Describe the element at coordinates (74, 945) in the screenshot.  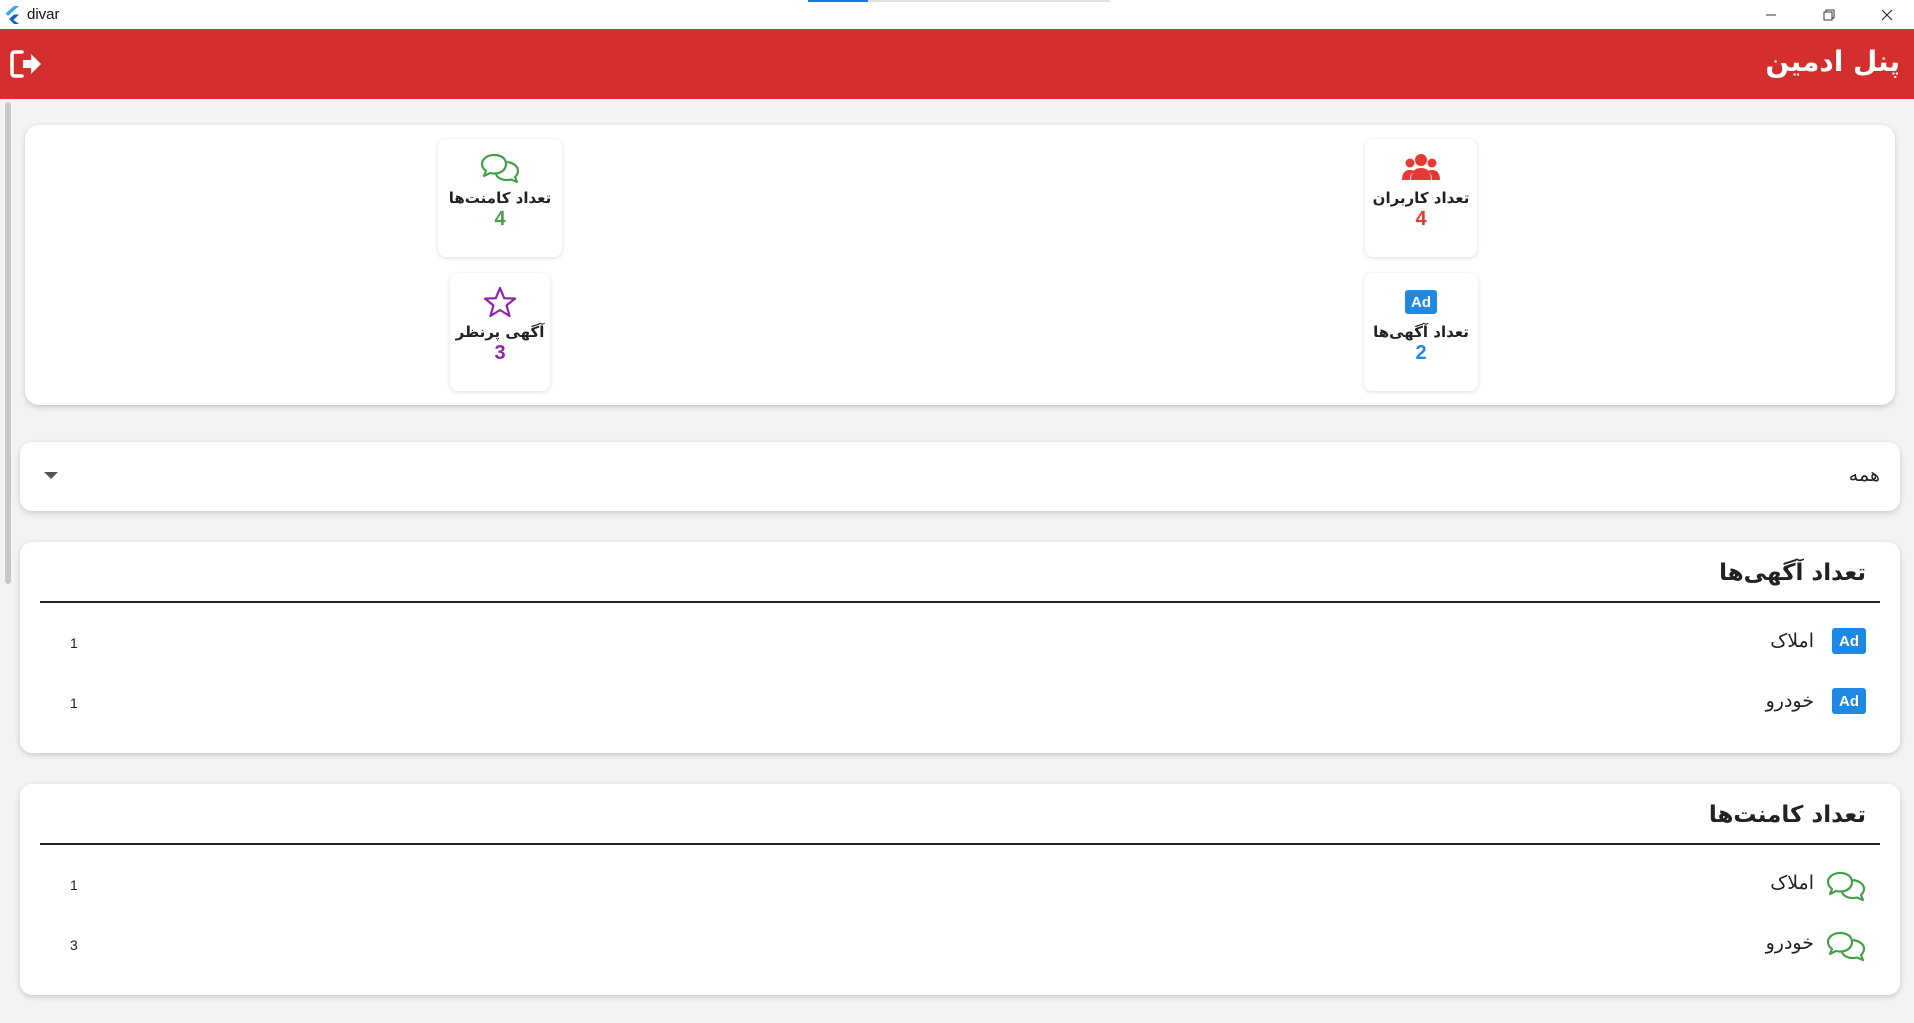
I see `row-count: 3` at that location.